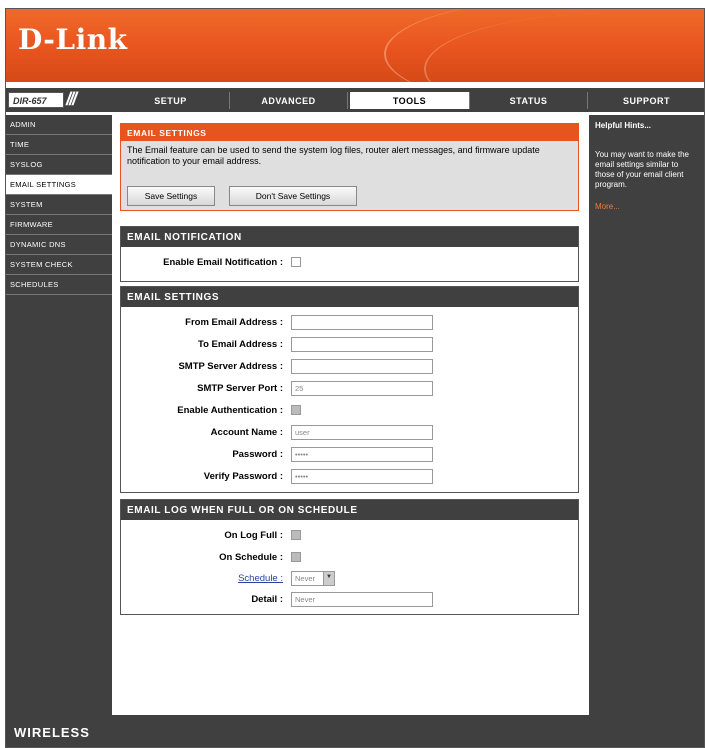 This screenshot has height=748, width=707. I want to click on dlink-logo: D-Link, so click(73, 39).